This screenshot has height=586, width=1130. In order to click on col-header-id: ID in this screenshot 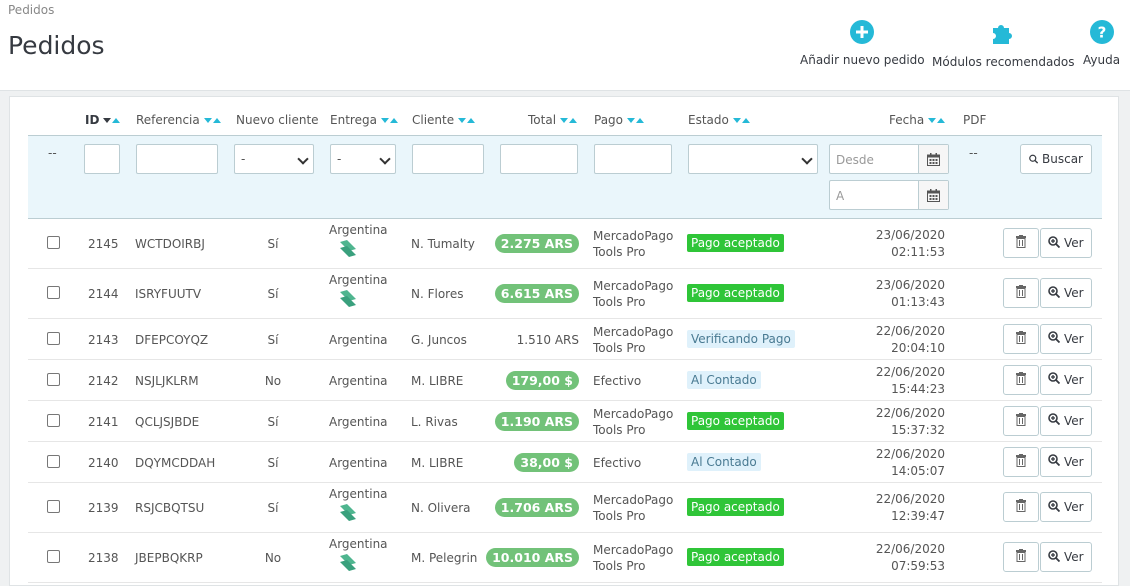, I will do `click(103, 120)`.